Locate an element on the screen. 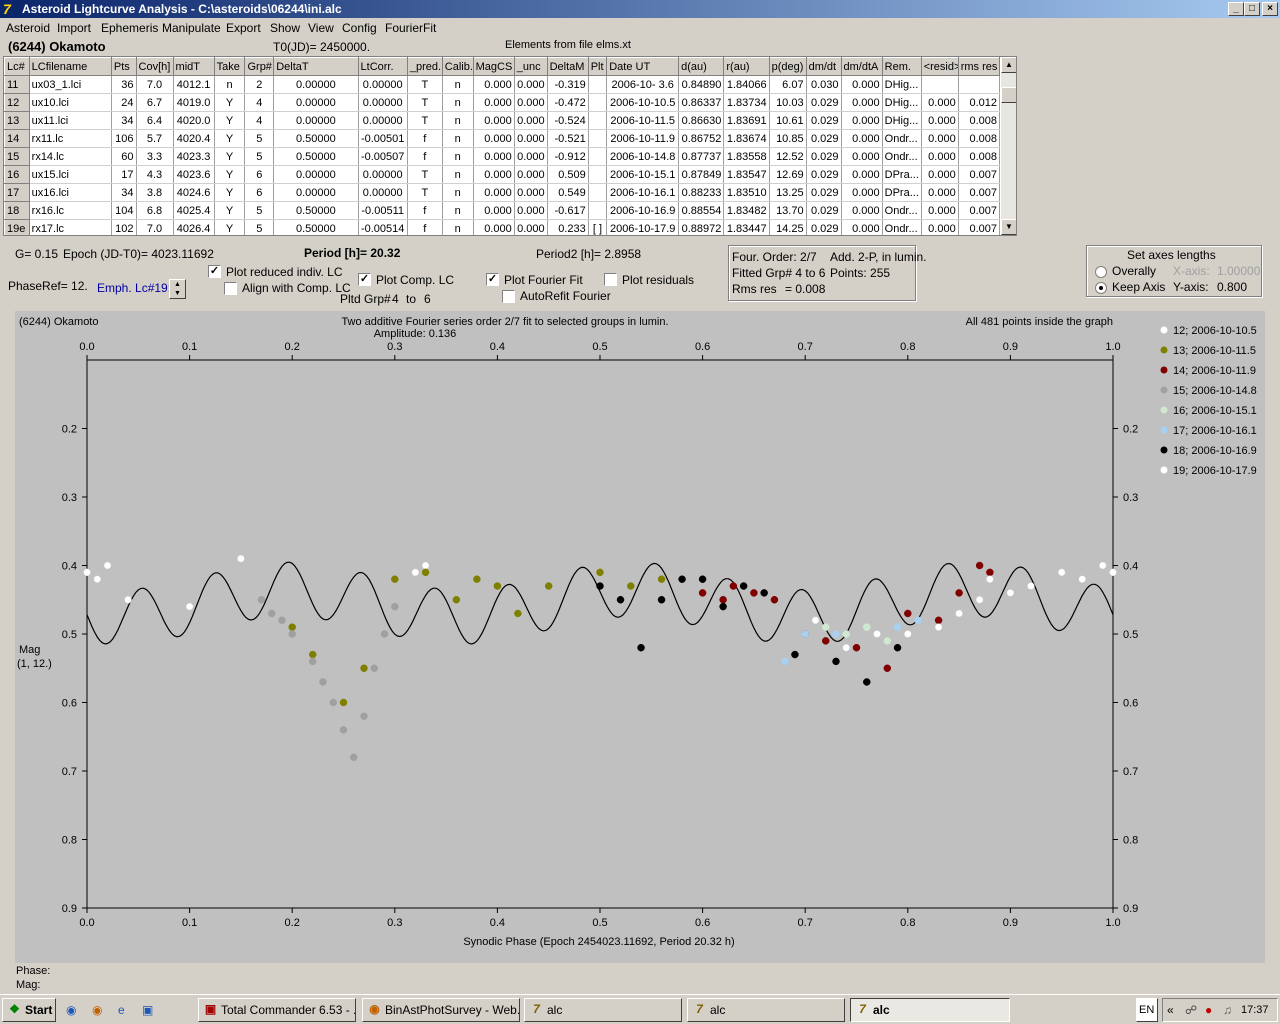 The image size is (1280, 1024). table-cell: 2006-10-14.8 is located at coordinates (643, 156).